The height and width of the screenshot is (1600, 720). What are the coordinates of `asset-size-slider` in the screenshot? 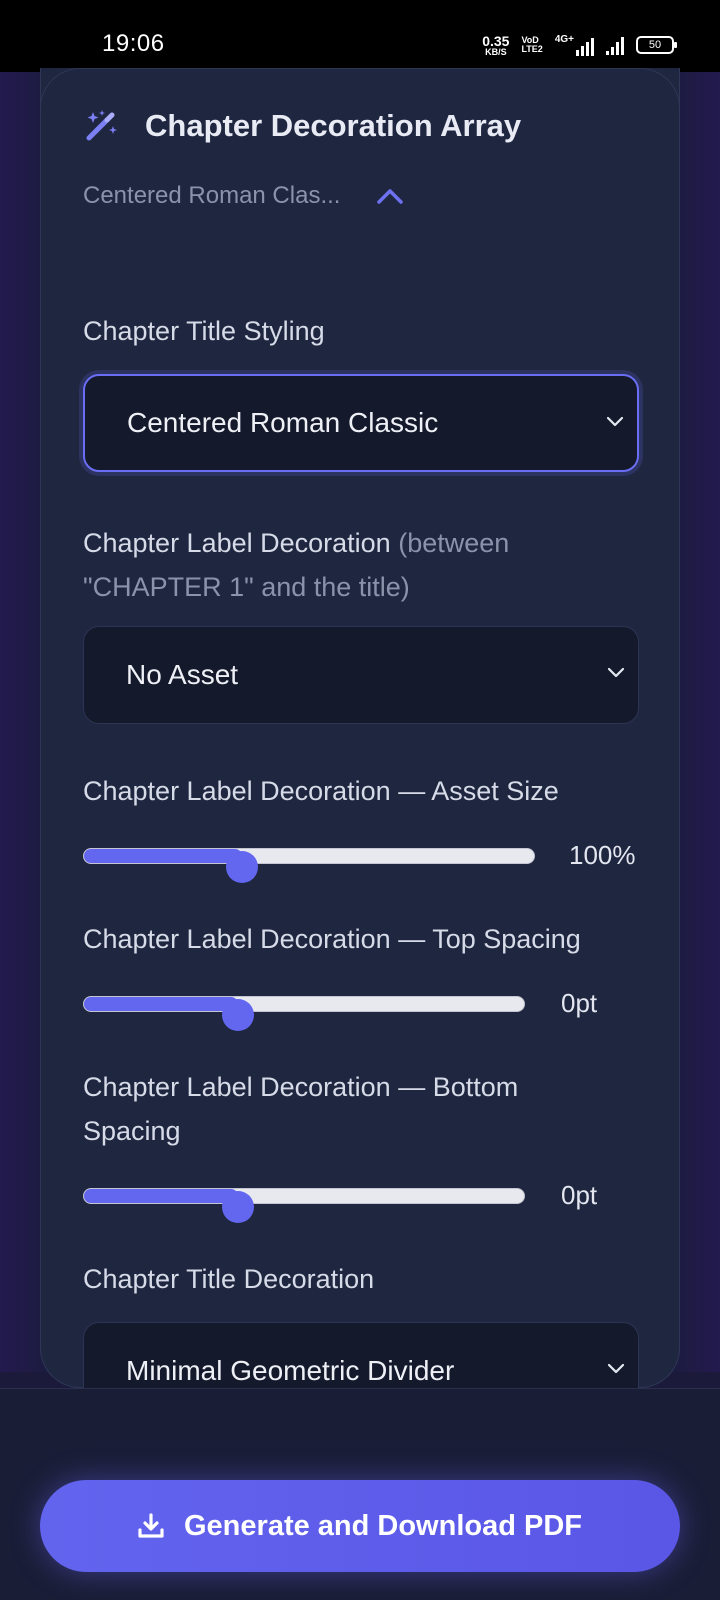 It's located at (309, 865).